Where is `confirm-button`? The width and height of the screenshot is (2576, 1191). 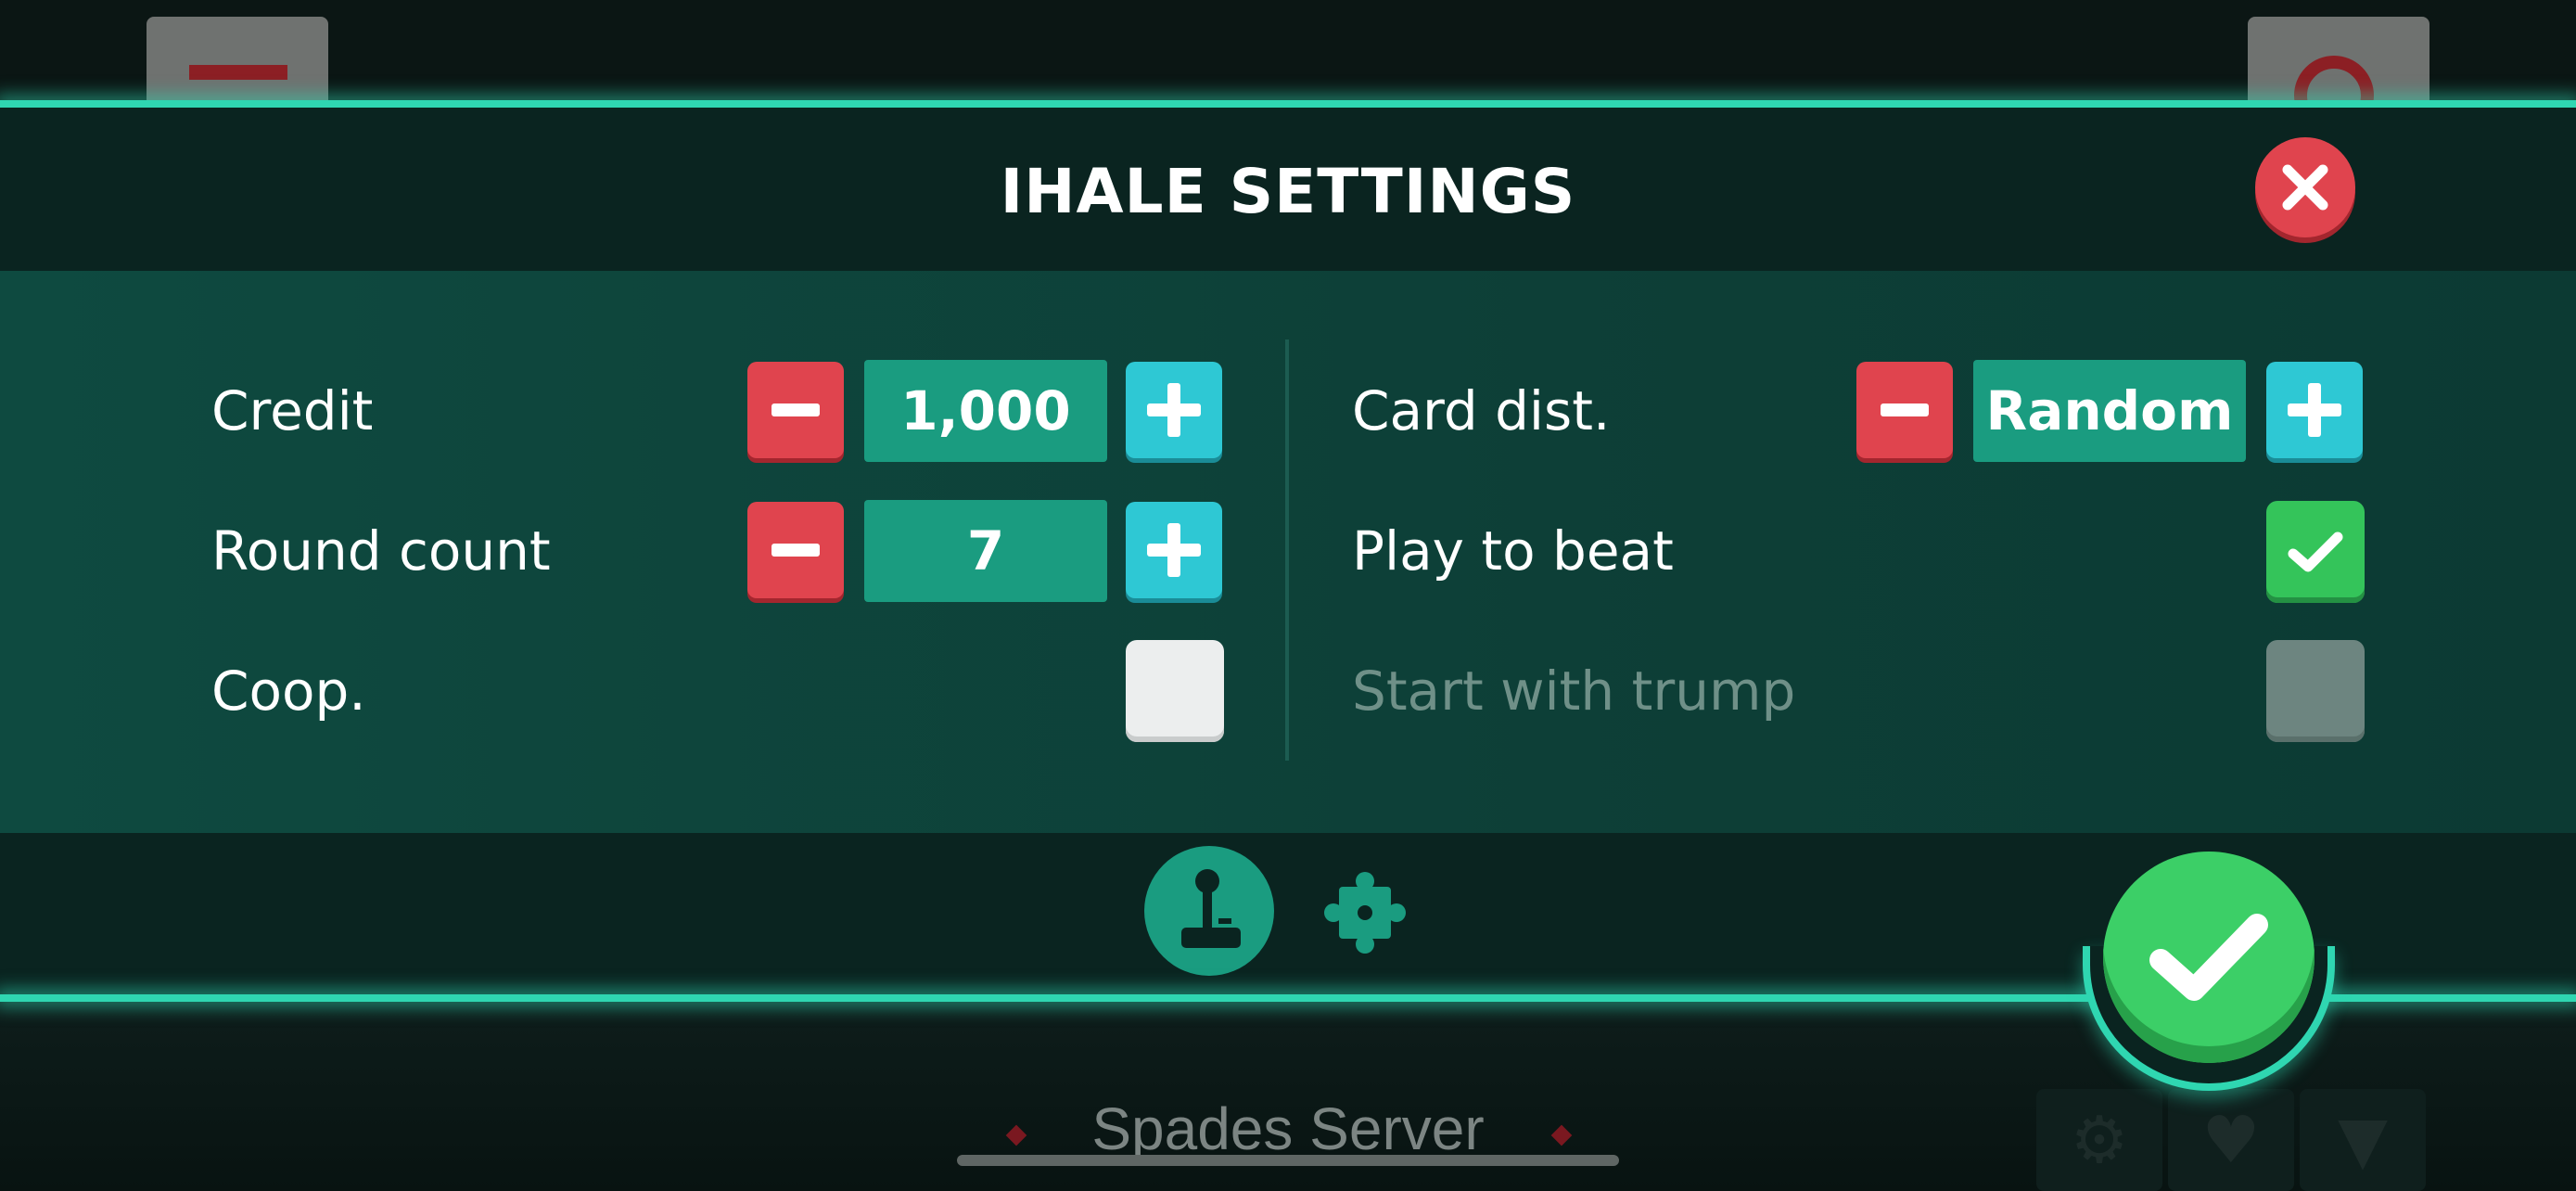
confirm-button is located at coordinates (2209, 958).